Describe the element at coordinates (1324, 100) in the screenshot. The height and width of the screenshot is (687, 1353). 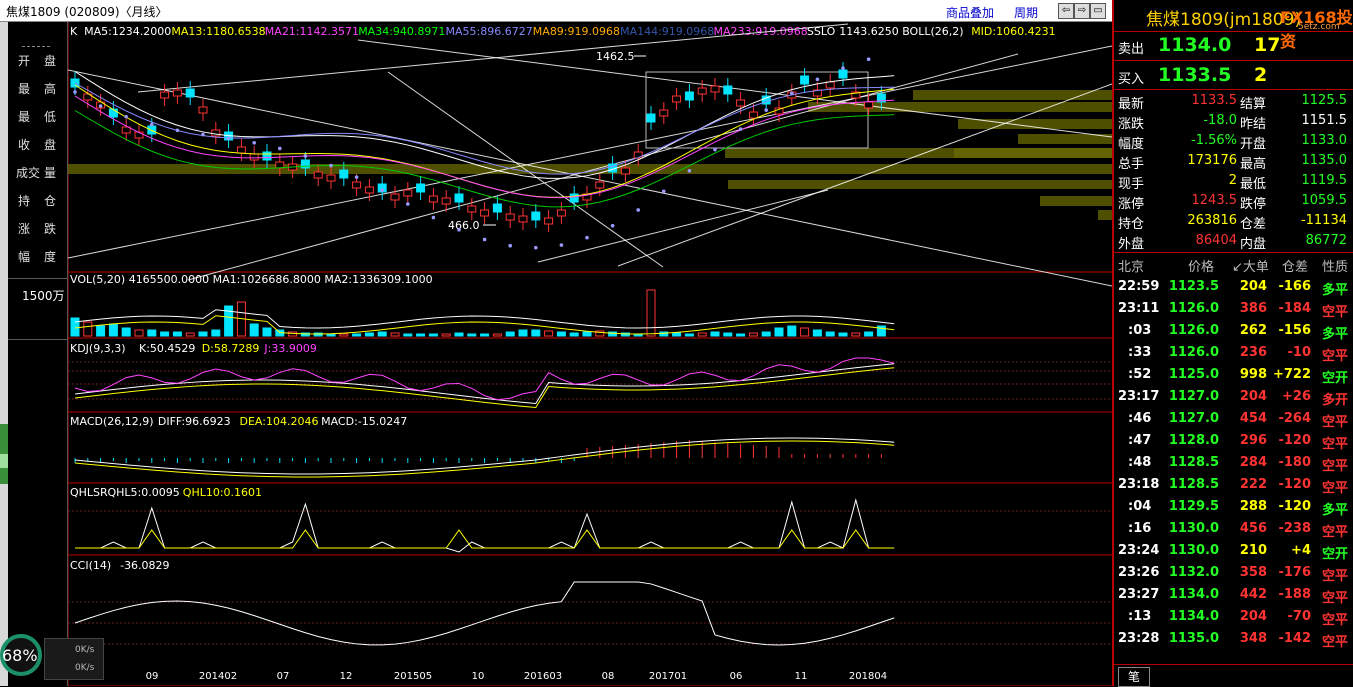
I see `quote-value: 1125.5` at that location.